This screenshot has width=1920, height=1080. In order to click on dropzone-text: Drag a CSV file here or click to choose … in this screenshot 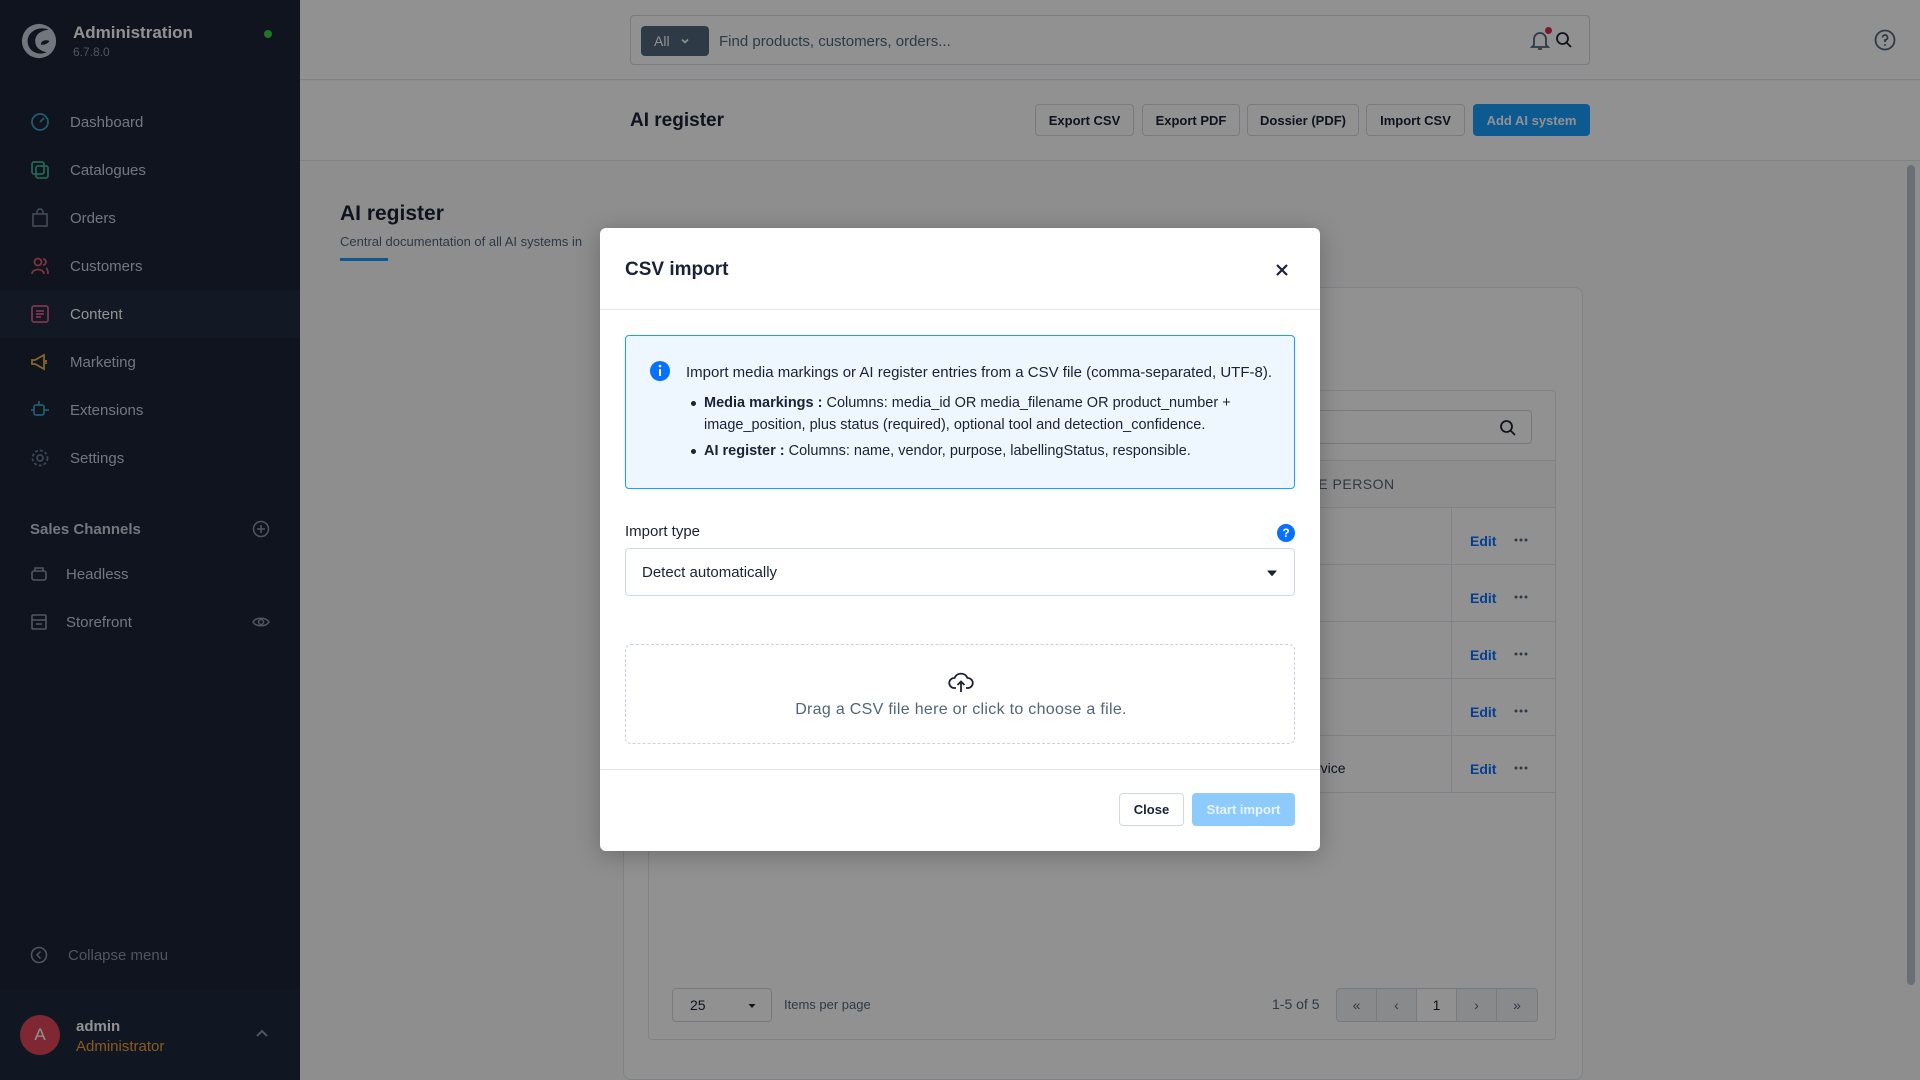, I will do `click(961, 709)`.